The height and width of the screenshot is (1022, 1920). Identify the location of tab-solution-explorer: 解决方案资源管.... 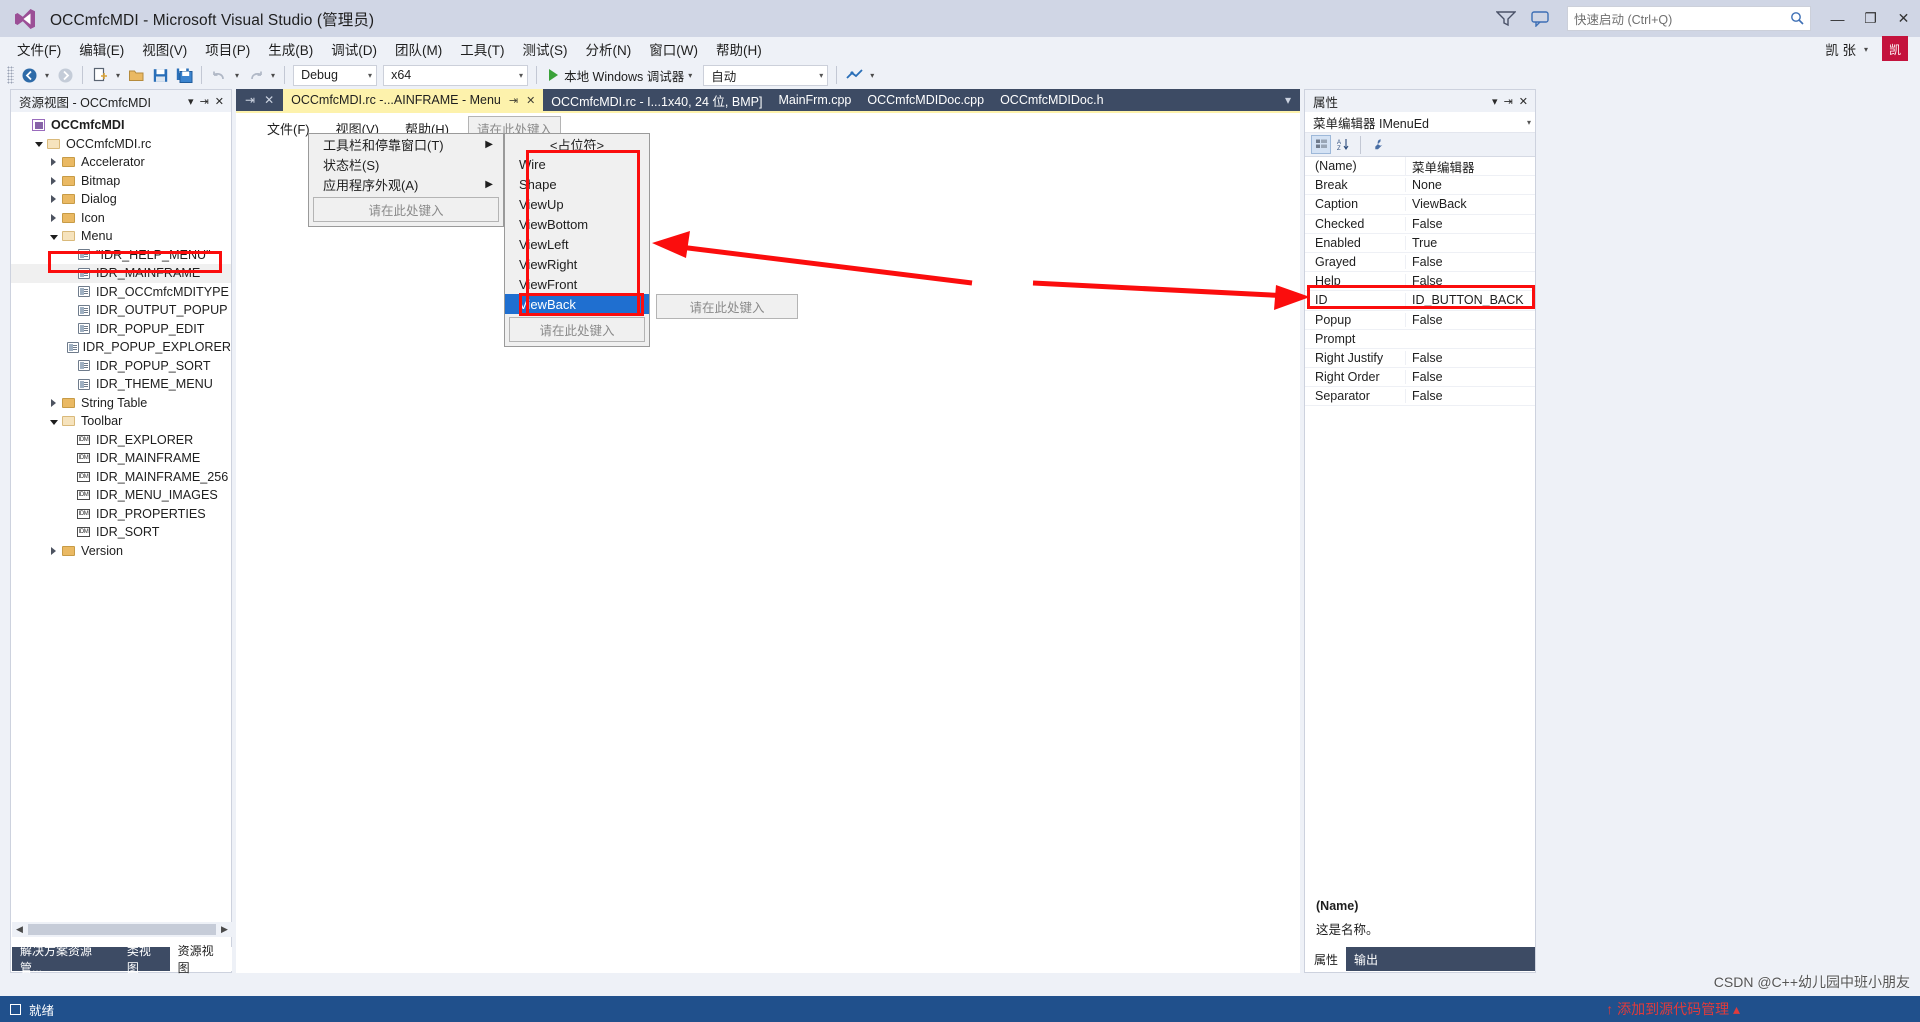
(65, 959).